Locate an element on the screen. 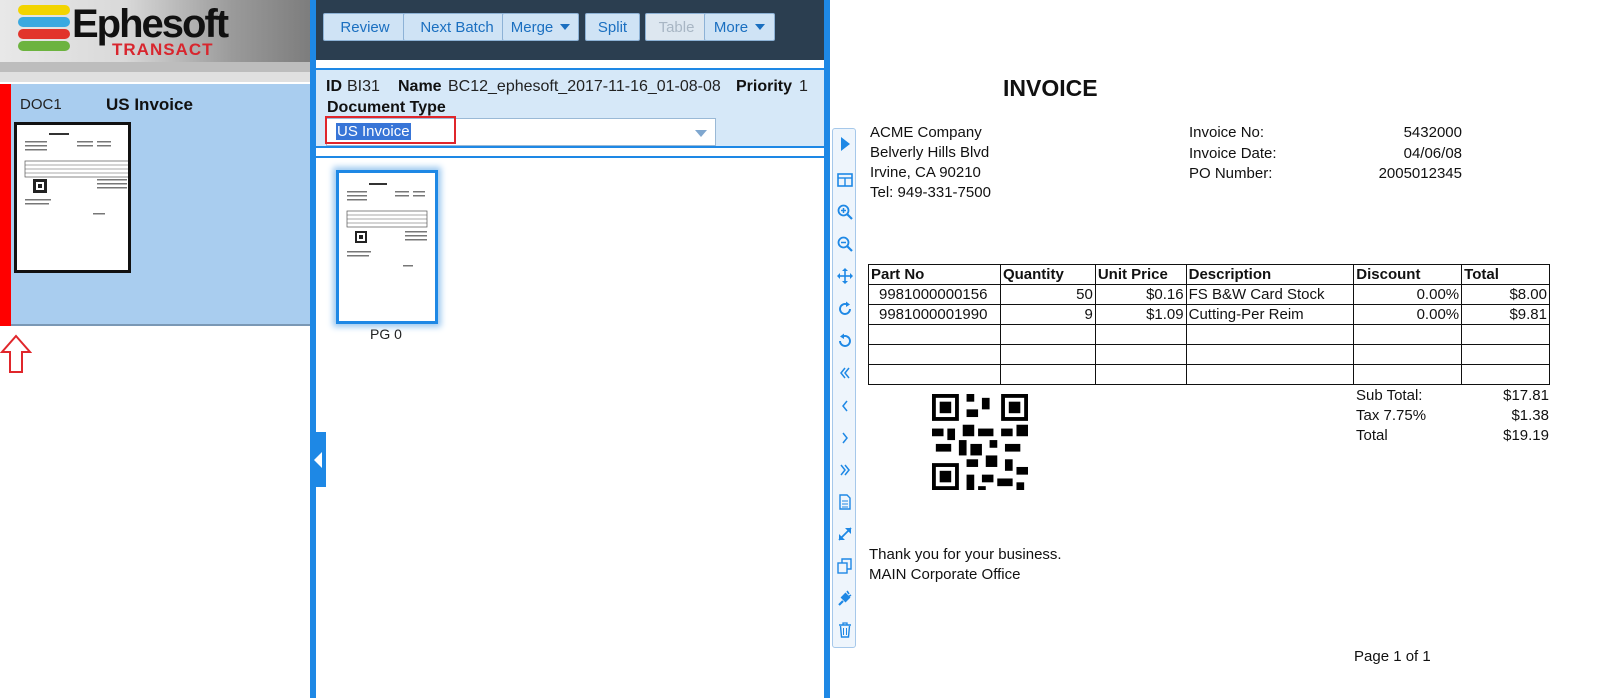  document-icon is located at coordinates (845, 502).